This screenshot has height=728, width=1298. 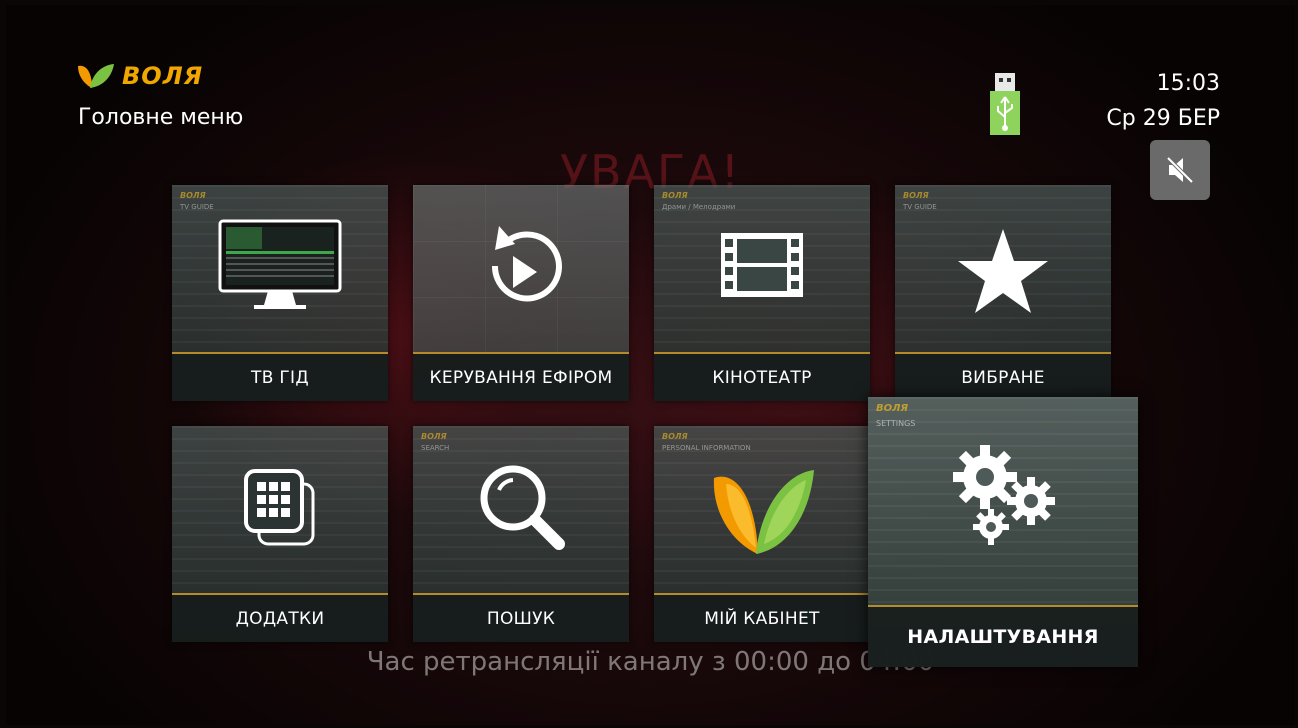 I want to click on tile-label-bar: КЕРУВАННЯ ЕФІРОМ, so click(x=521, y=376).